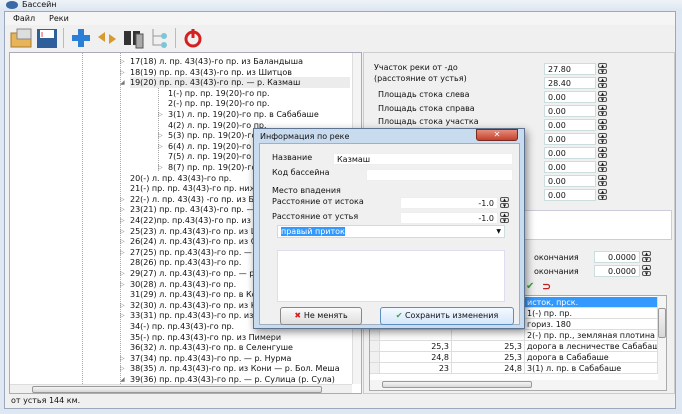 This screenshot has height=414, width=682. I want to click on table-row: 2(-) пр. пр., земляная плотина, so click(514, 335).